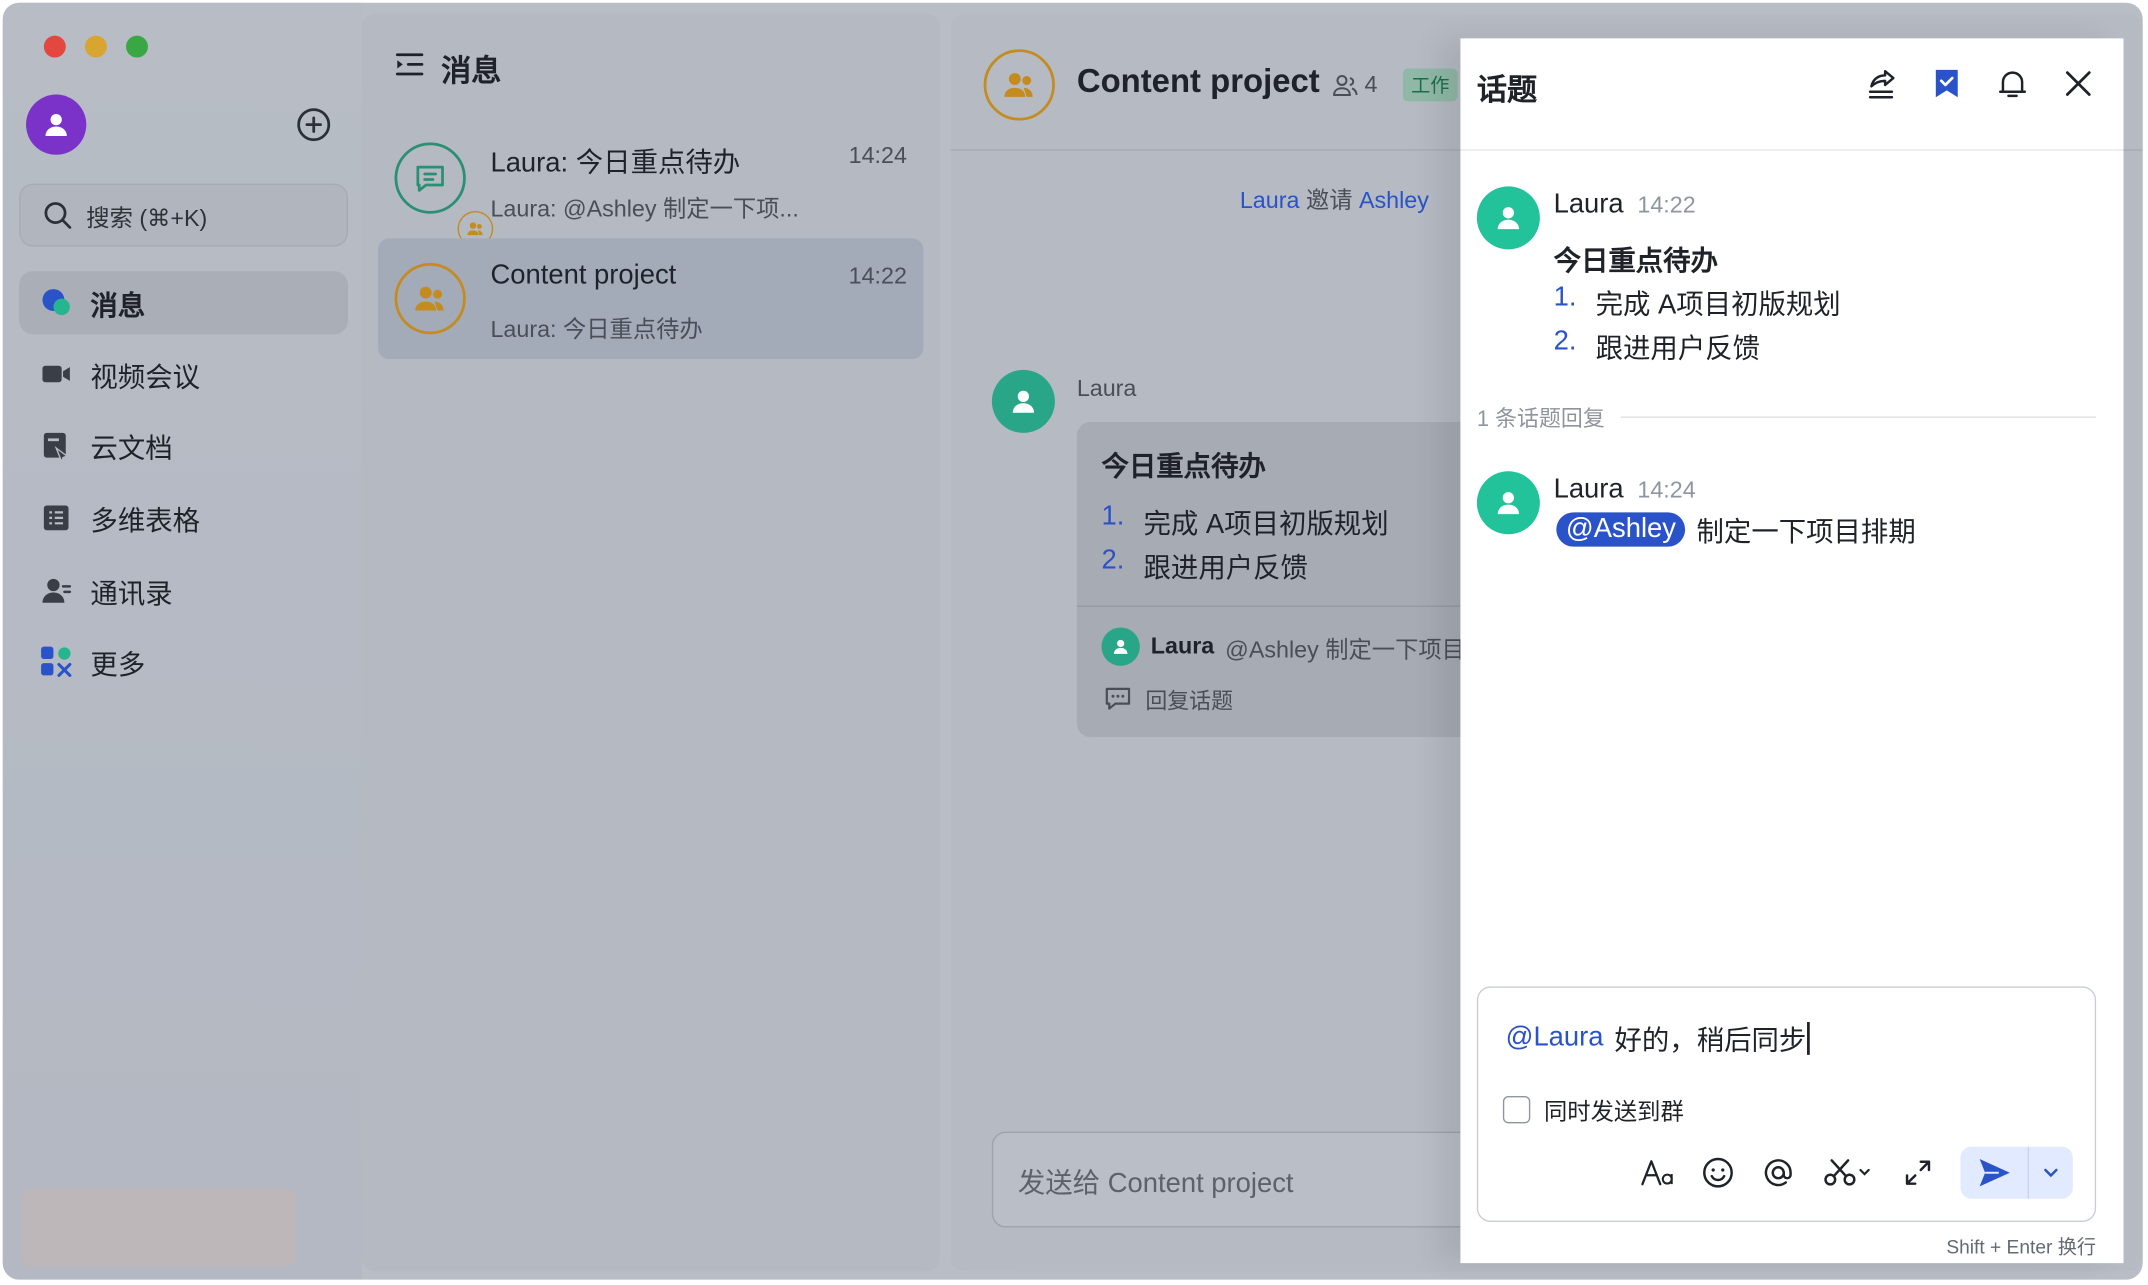 The height and width of the screenshot is (1285, 2148). What do you see at coordinates (1345, 85) in the screenshot?
I see `members-icon` at bounding box center [1345, 85].